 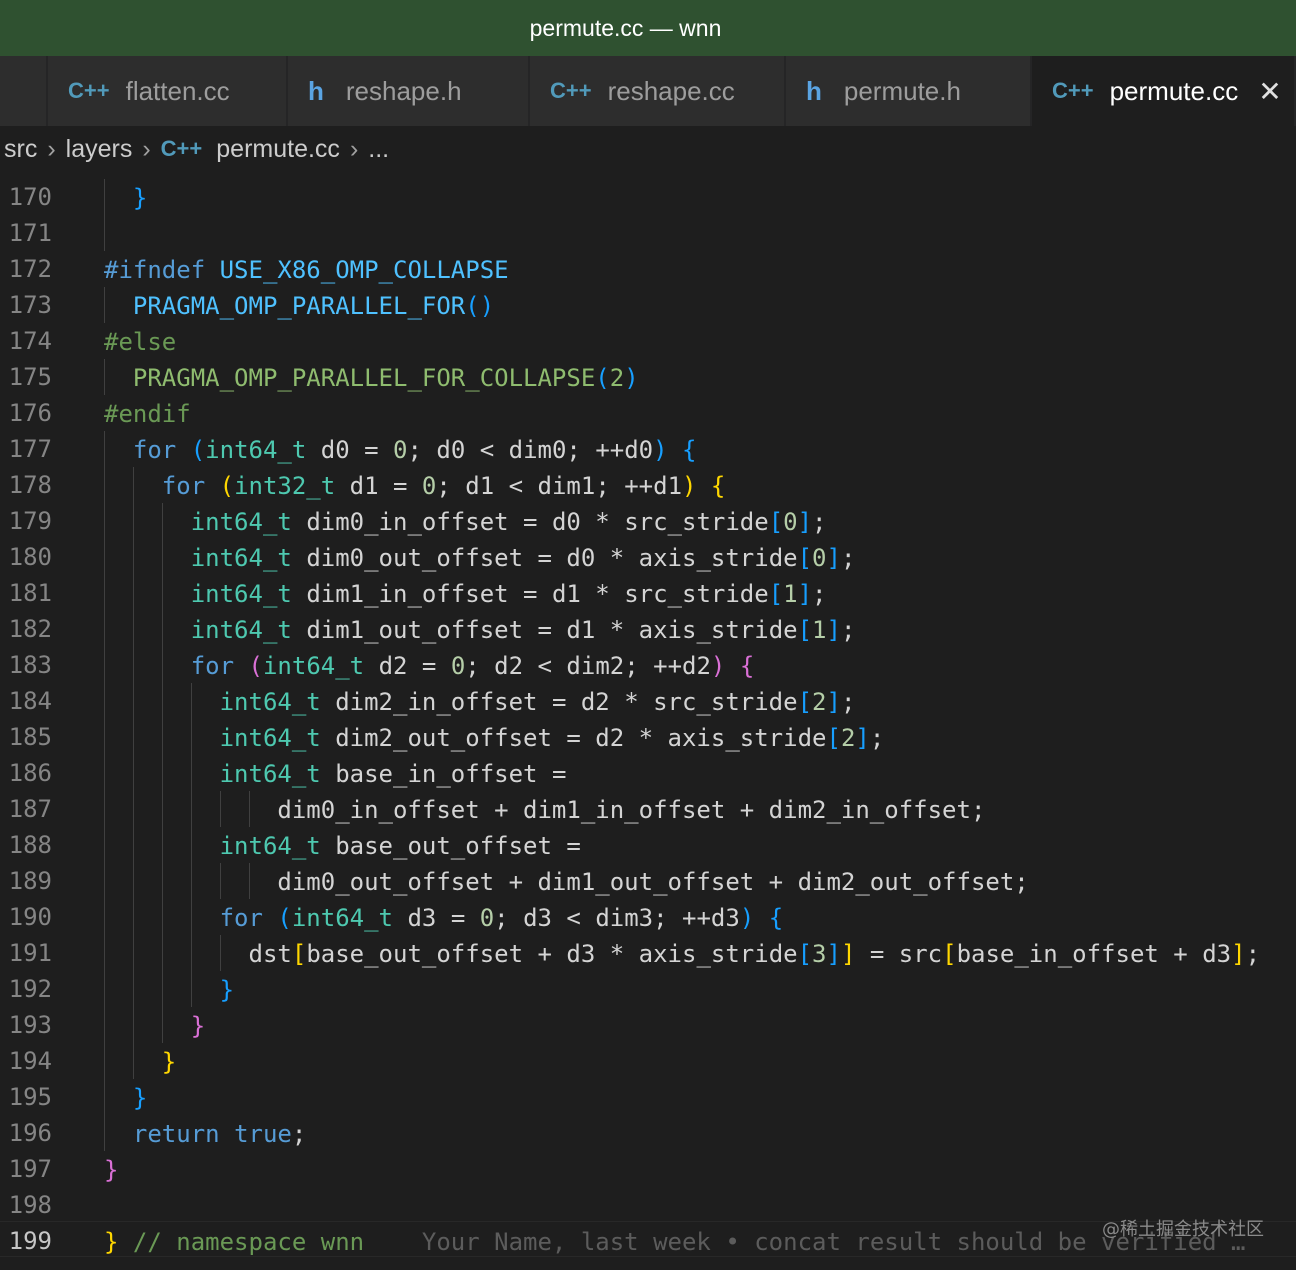 I want to click on code-text: for (int64_t d0 = 0; d0 < dim0; ++d0) {, so click(x=414, y=450).